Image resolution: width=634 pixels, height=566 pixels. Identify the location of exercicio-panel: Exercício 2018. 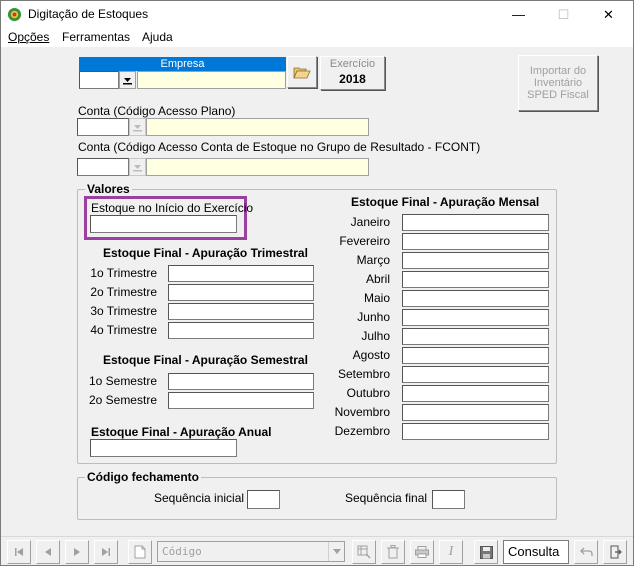
(352, 73).